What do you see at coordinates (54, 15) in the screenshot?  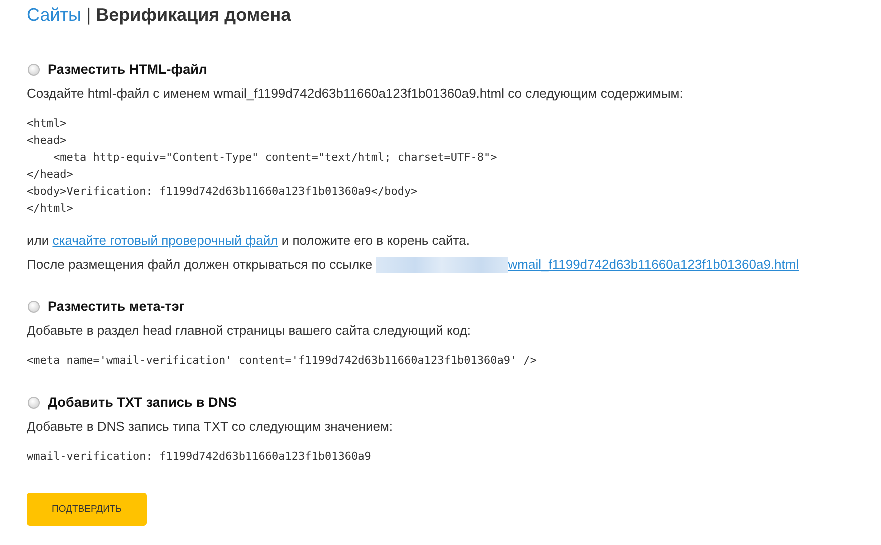 I see `breadcrumb-link: Сайты` at bounding box center [54, 15].